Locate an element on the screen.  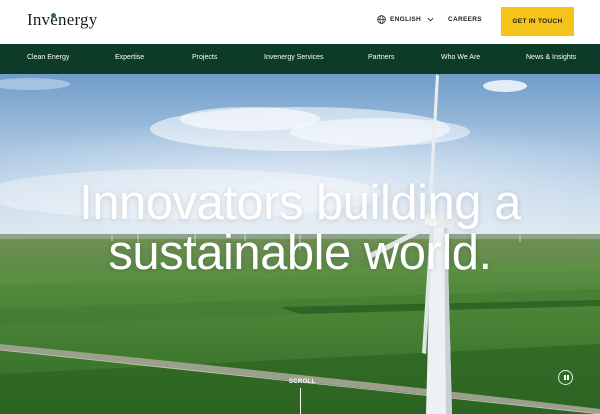
nav-item-news-insights: News & Insights is located at coordinates (551, 57).